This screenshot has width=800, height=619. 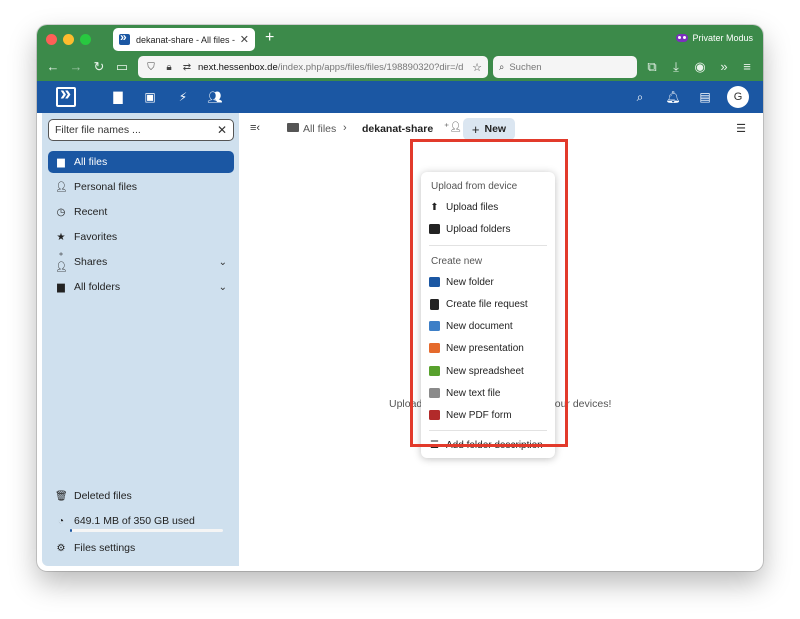 I want to click on person-icon: 👤︎, so click(x=61, y=187).